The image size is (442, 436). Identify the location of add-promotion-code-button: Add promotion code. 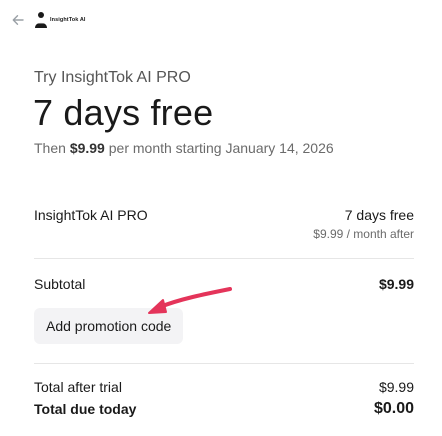
(109, 326).